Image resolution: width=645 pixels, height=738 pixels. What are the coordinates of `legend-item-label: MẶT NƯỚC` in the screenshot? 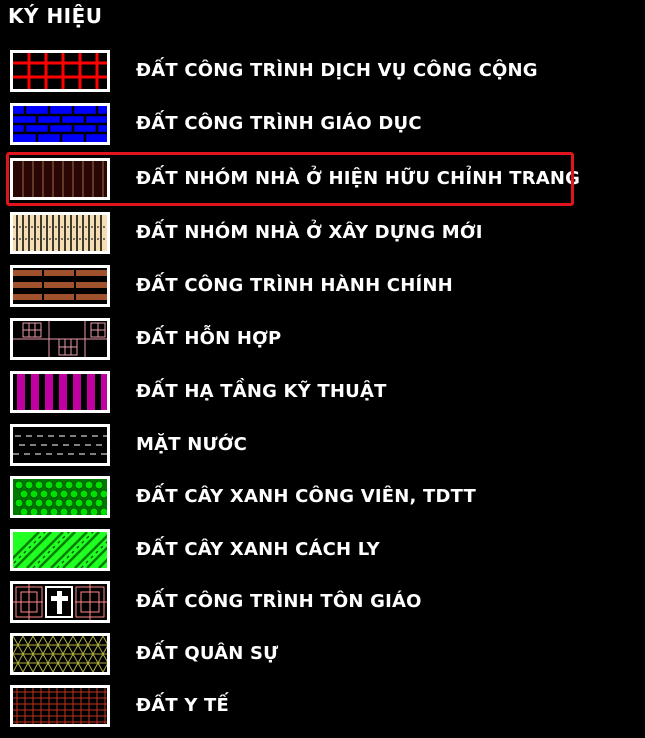 It's located at (192, 444).